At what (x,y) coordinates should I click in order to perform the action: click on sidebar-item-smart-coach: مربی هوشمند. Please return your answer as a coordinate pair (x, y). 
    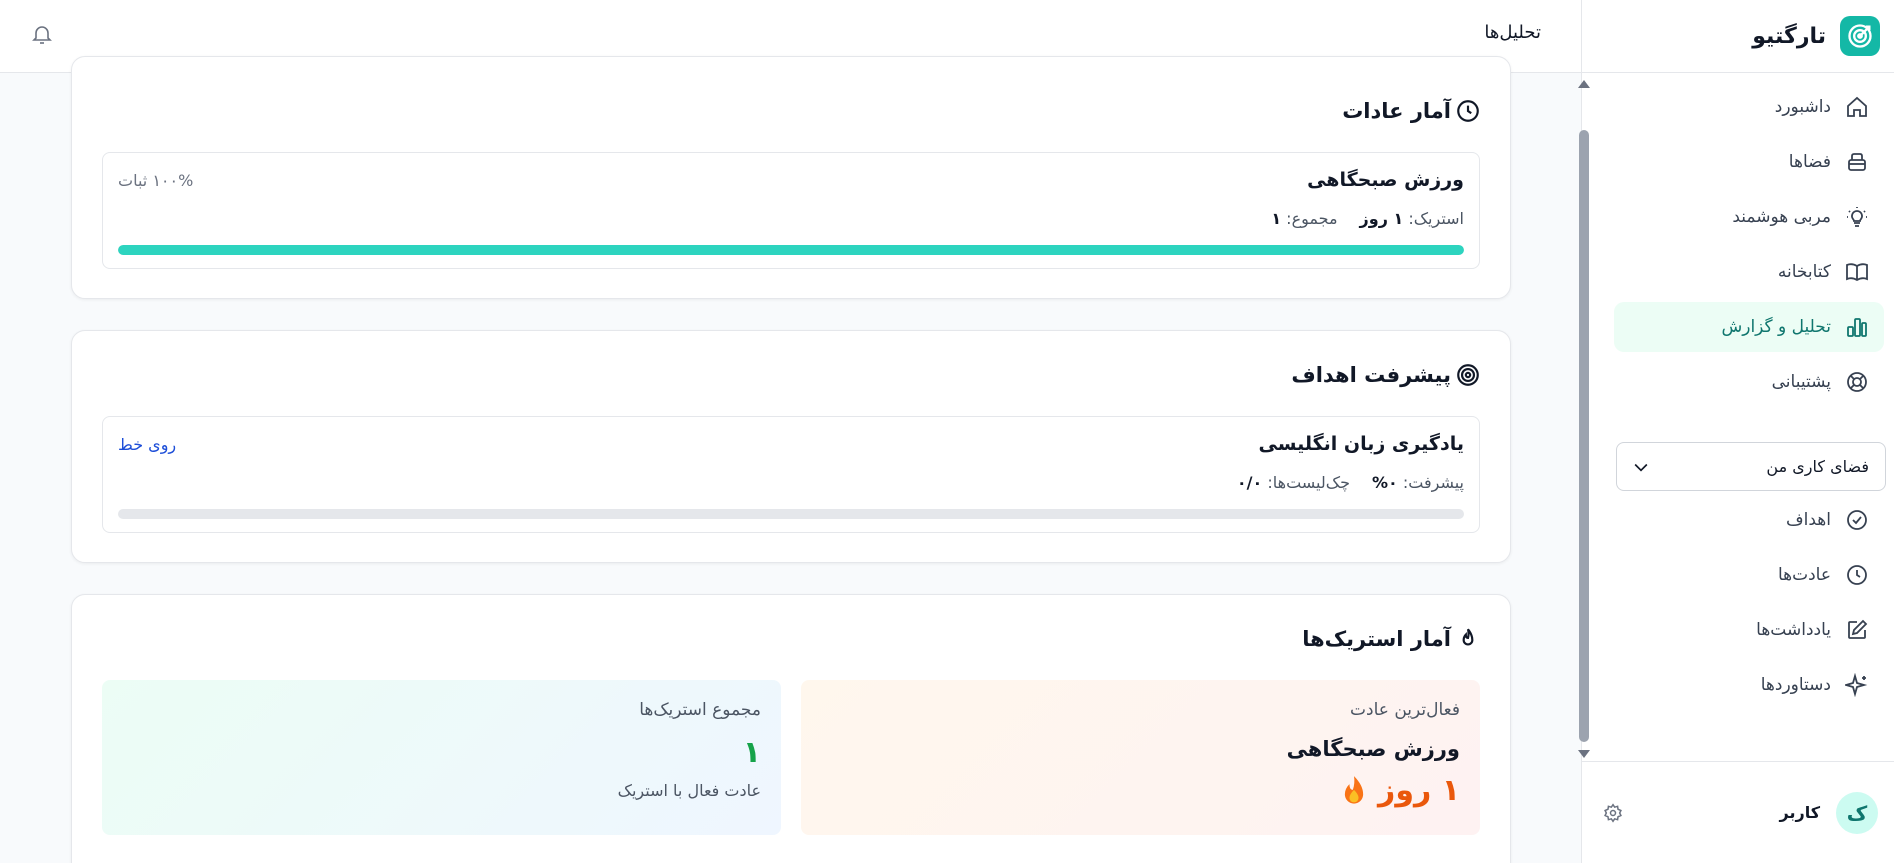
    Looking at the image, I should click on (1749, 217).